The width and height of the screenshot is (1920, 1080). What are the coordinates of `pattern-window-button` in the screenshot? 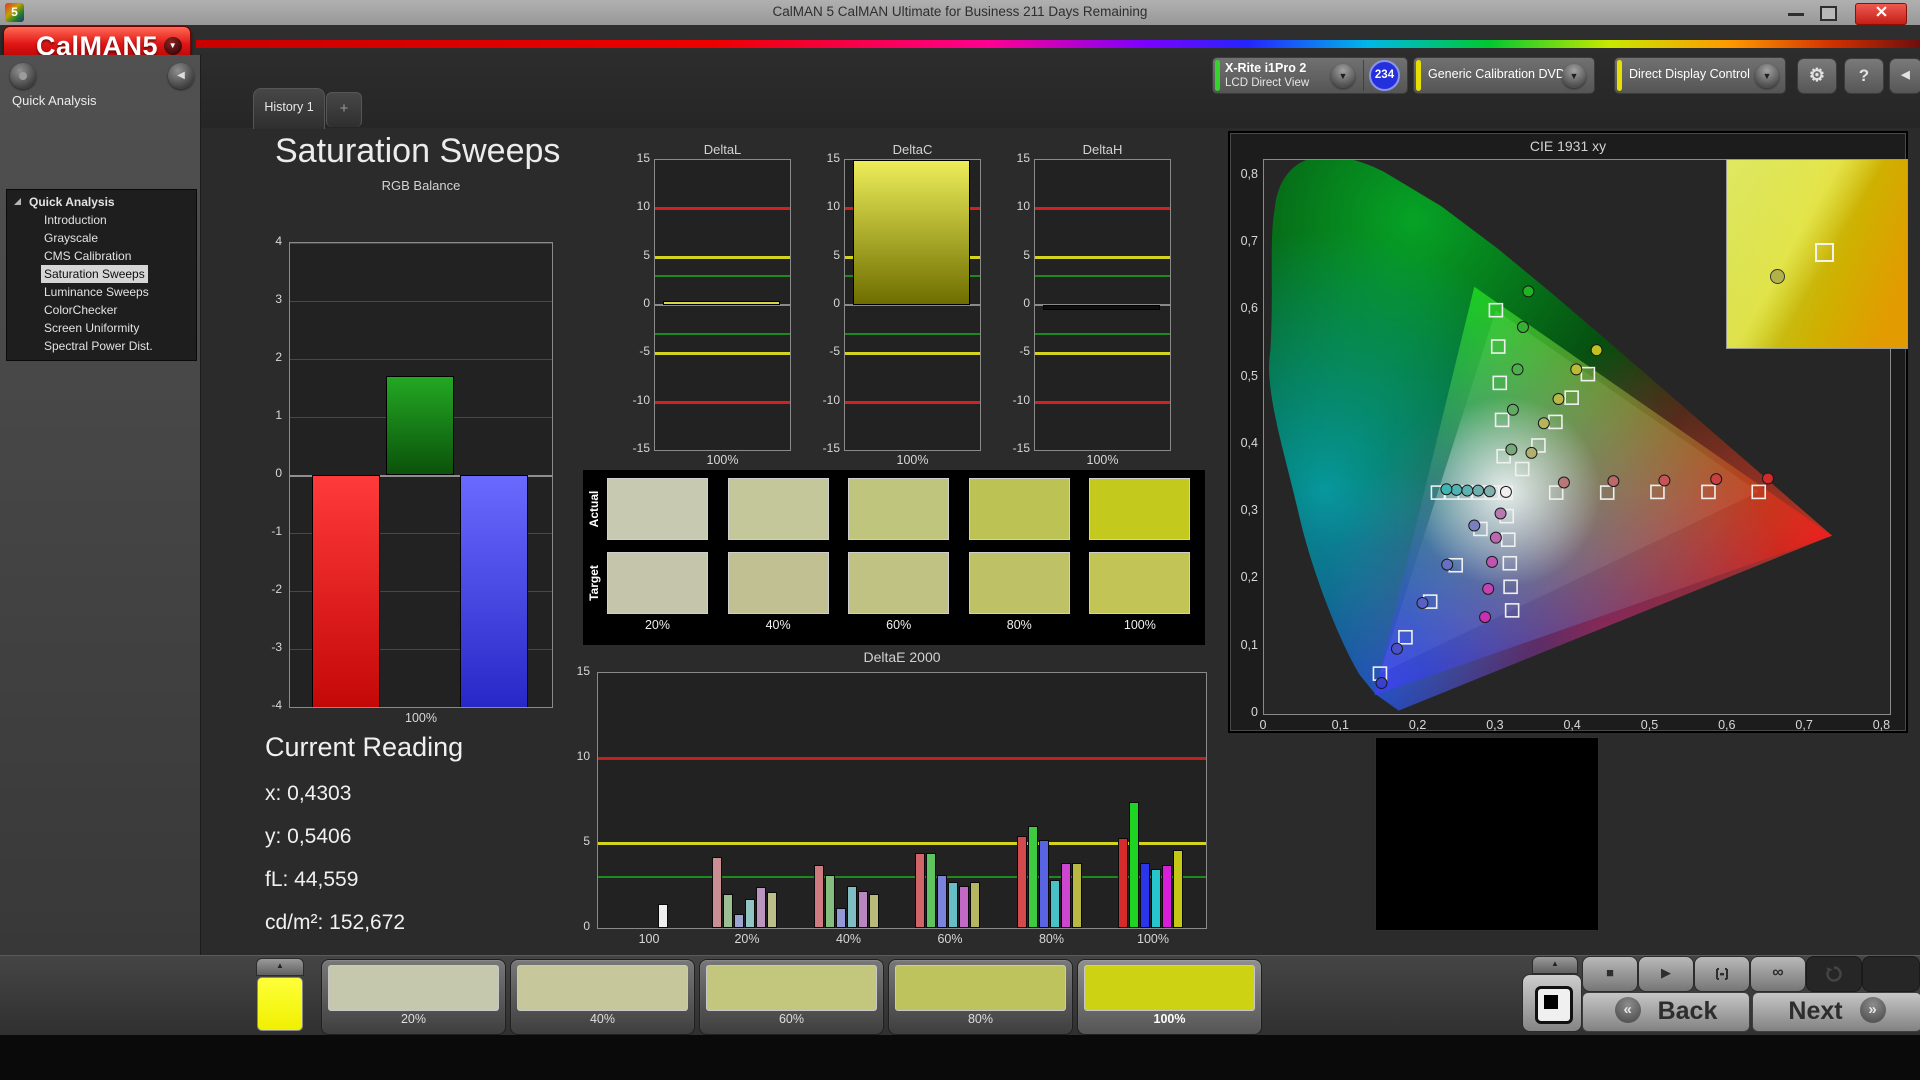 It's located at (1552, 1003).